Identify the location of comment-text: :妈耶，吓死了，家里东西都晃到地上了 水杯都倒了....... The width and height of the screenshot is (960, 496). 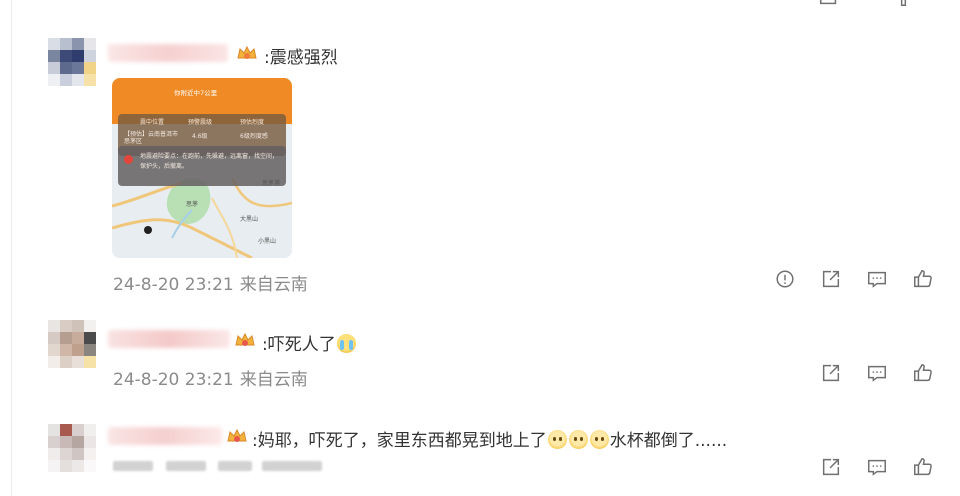
(489, 438).